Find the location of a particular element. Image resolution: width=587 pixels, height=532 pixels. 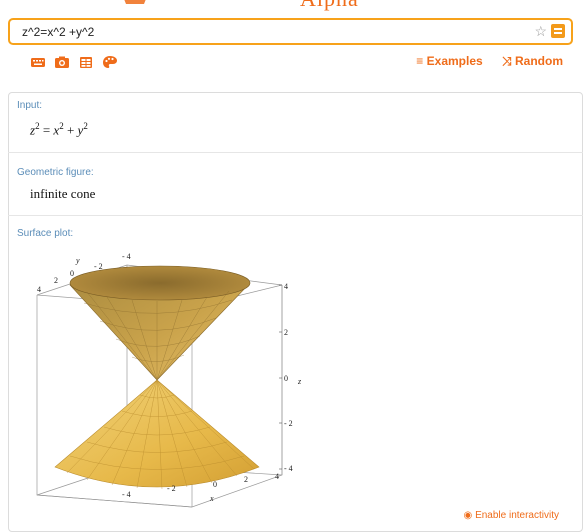

surface-plot-pod-title: Surface plot: is located at coordinates (45, 233).